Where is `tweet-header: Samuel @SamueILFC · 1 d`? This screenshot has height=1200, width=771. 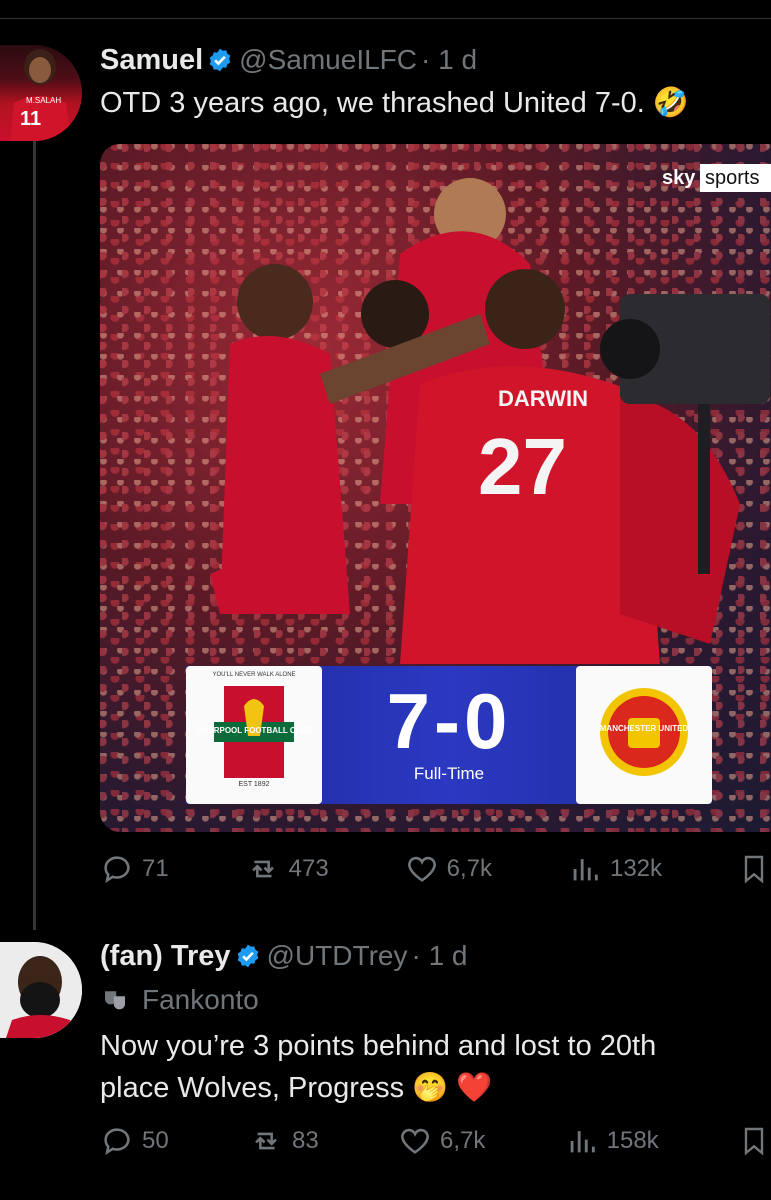 tweet-header: Samuel @SamueILFC · 1 d is located at coordinates (288, 61).